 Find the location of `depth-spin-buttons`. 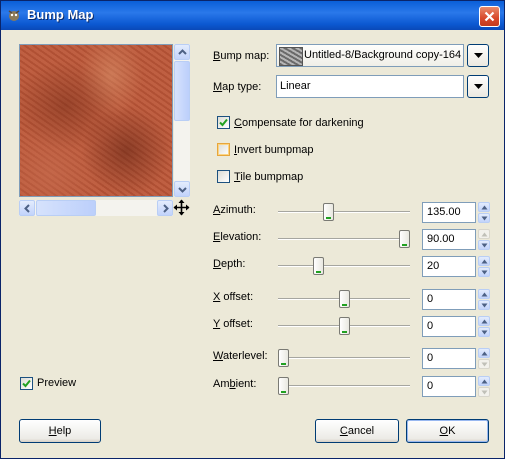

depth-spin-buttons is located at coordinates (484, 266).